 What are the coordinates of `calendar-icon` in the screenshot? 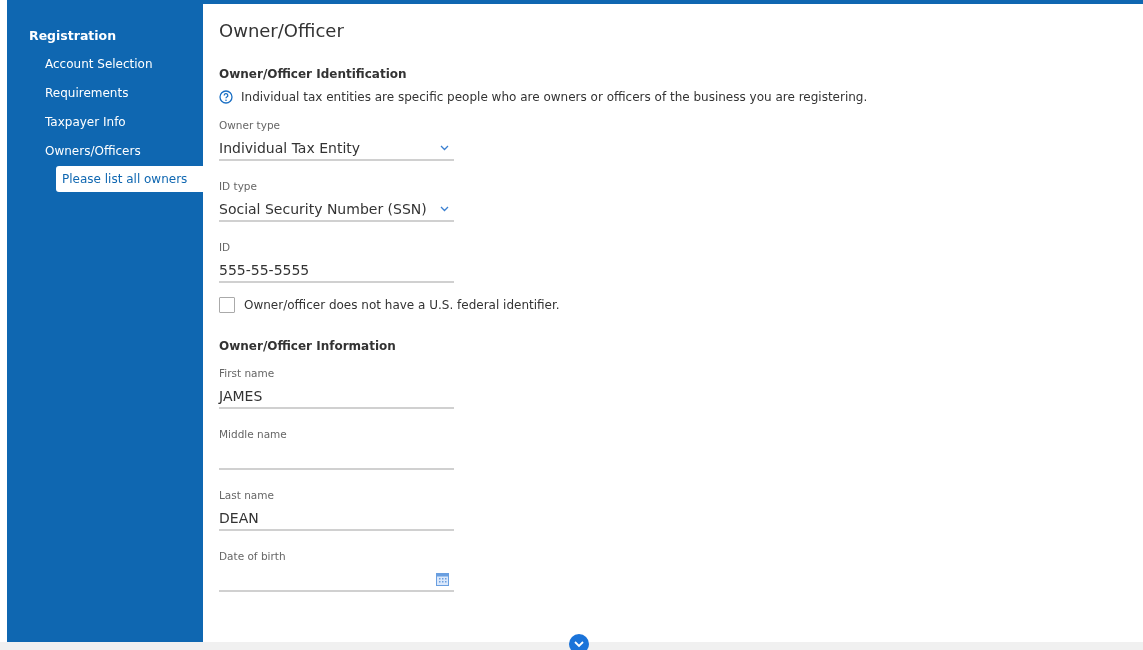 It's located at (442, 579).